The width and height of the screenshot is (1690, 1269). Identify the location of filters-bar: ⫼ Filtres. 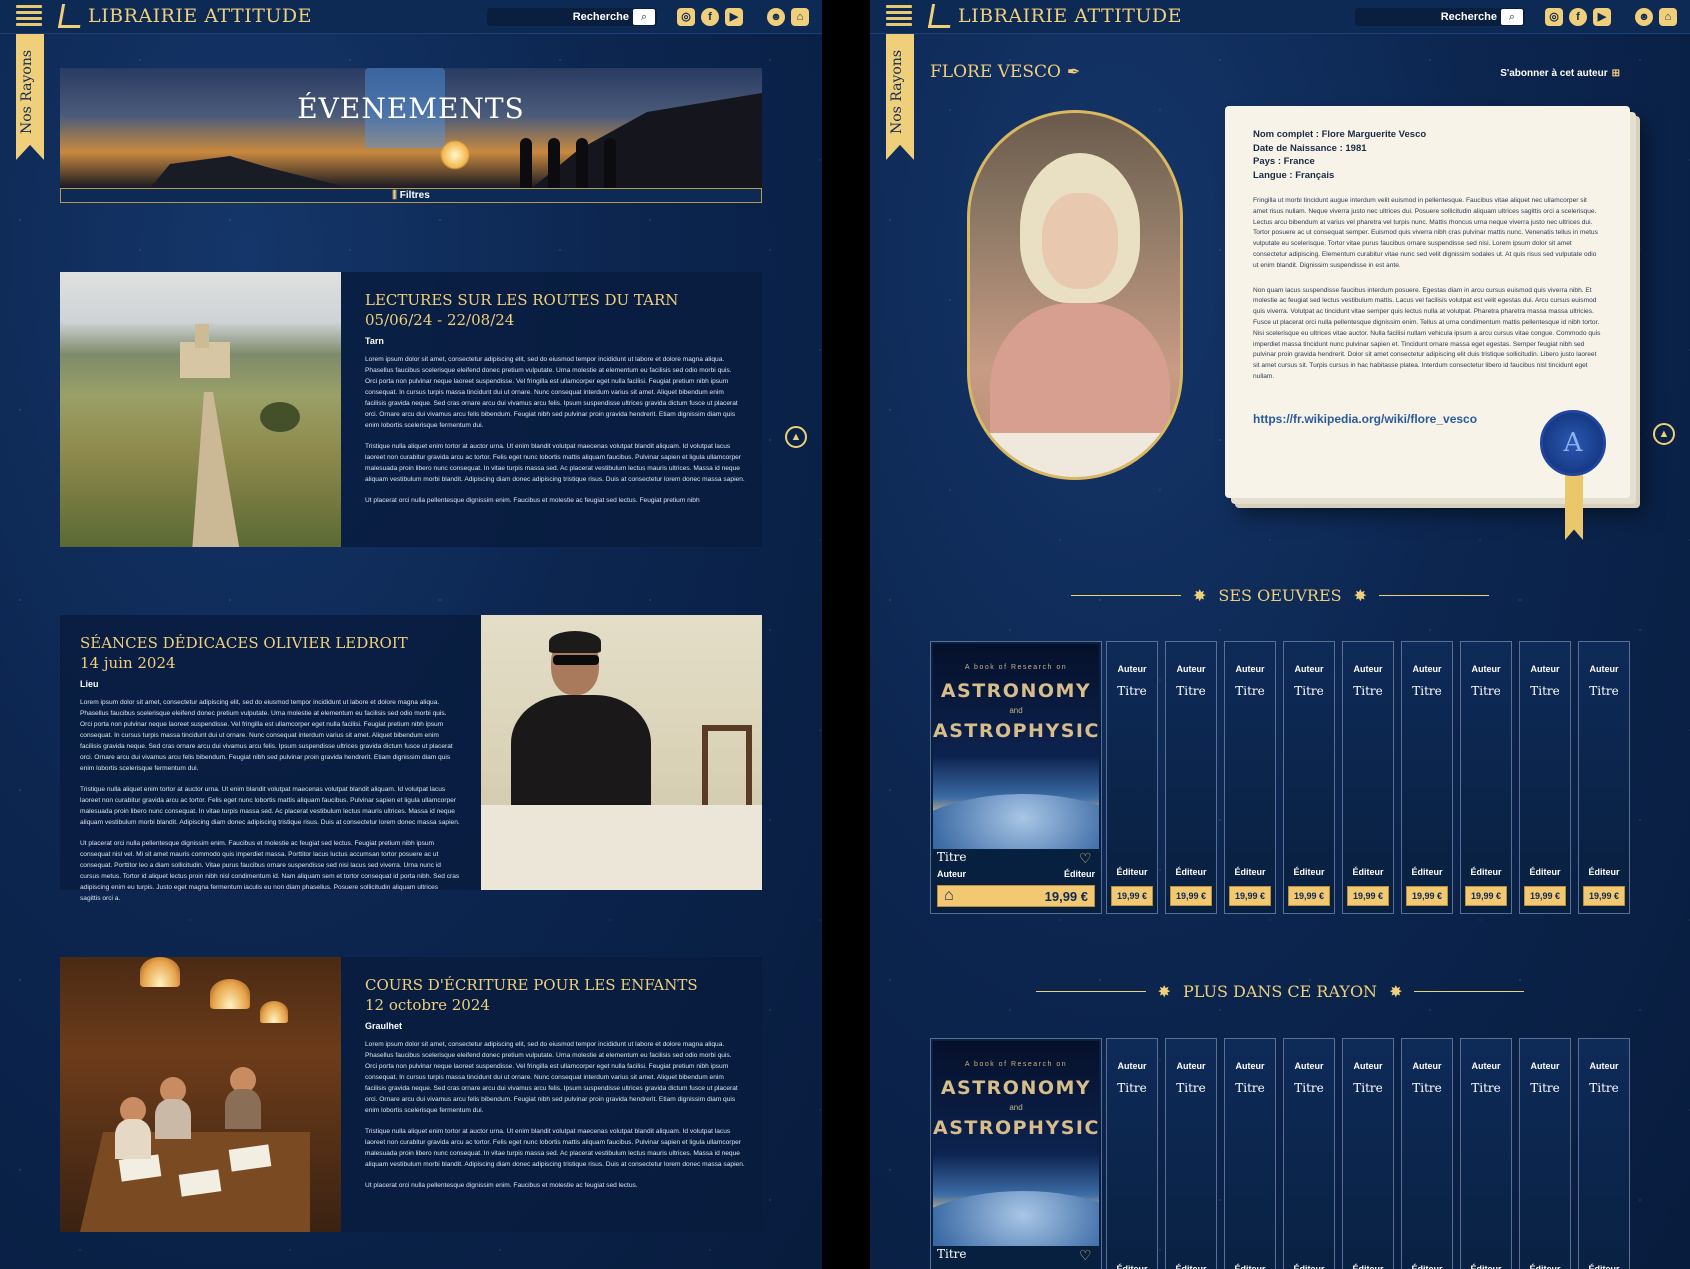
(411, 195).